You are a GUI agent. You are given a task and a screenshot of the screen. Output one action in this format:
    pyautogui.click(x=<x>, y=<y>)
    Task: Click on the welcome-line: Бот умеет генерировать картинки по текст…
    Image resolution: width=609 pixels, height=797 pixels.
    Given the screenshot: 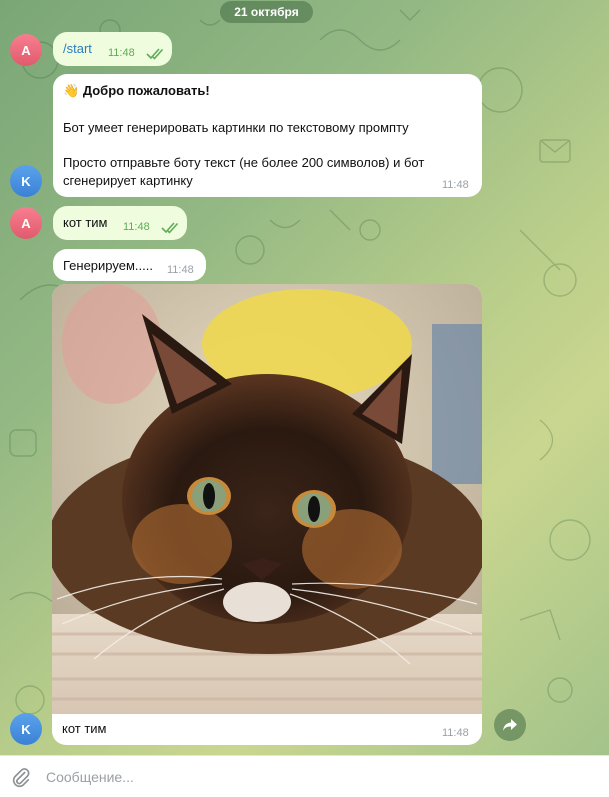 What is the action you would take?
    pyautogui.click(x=236, y=127)
    